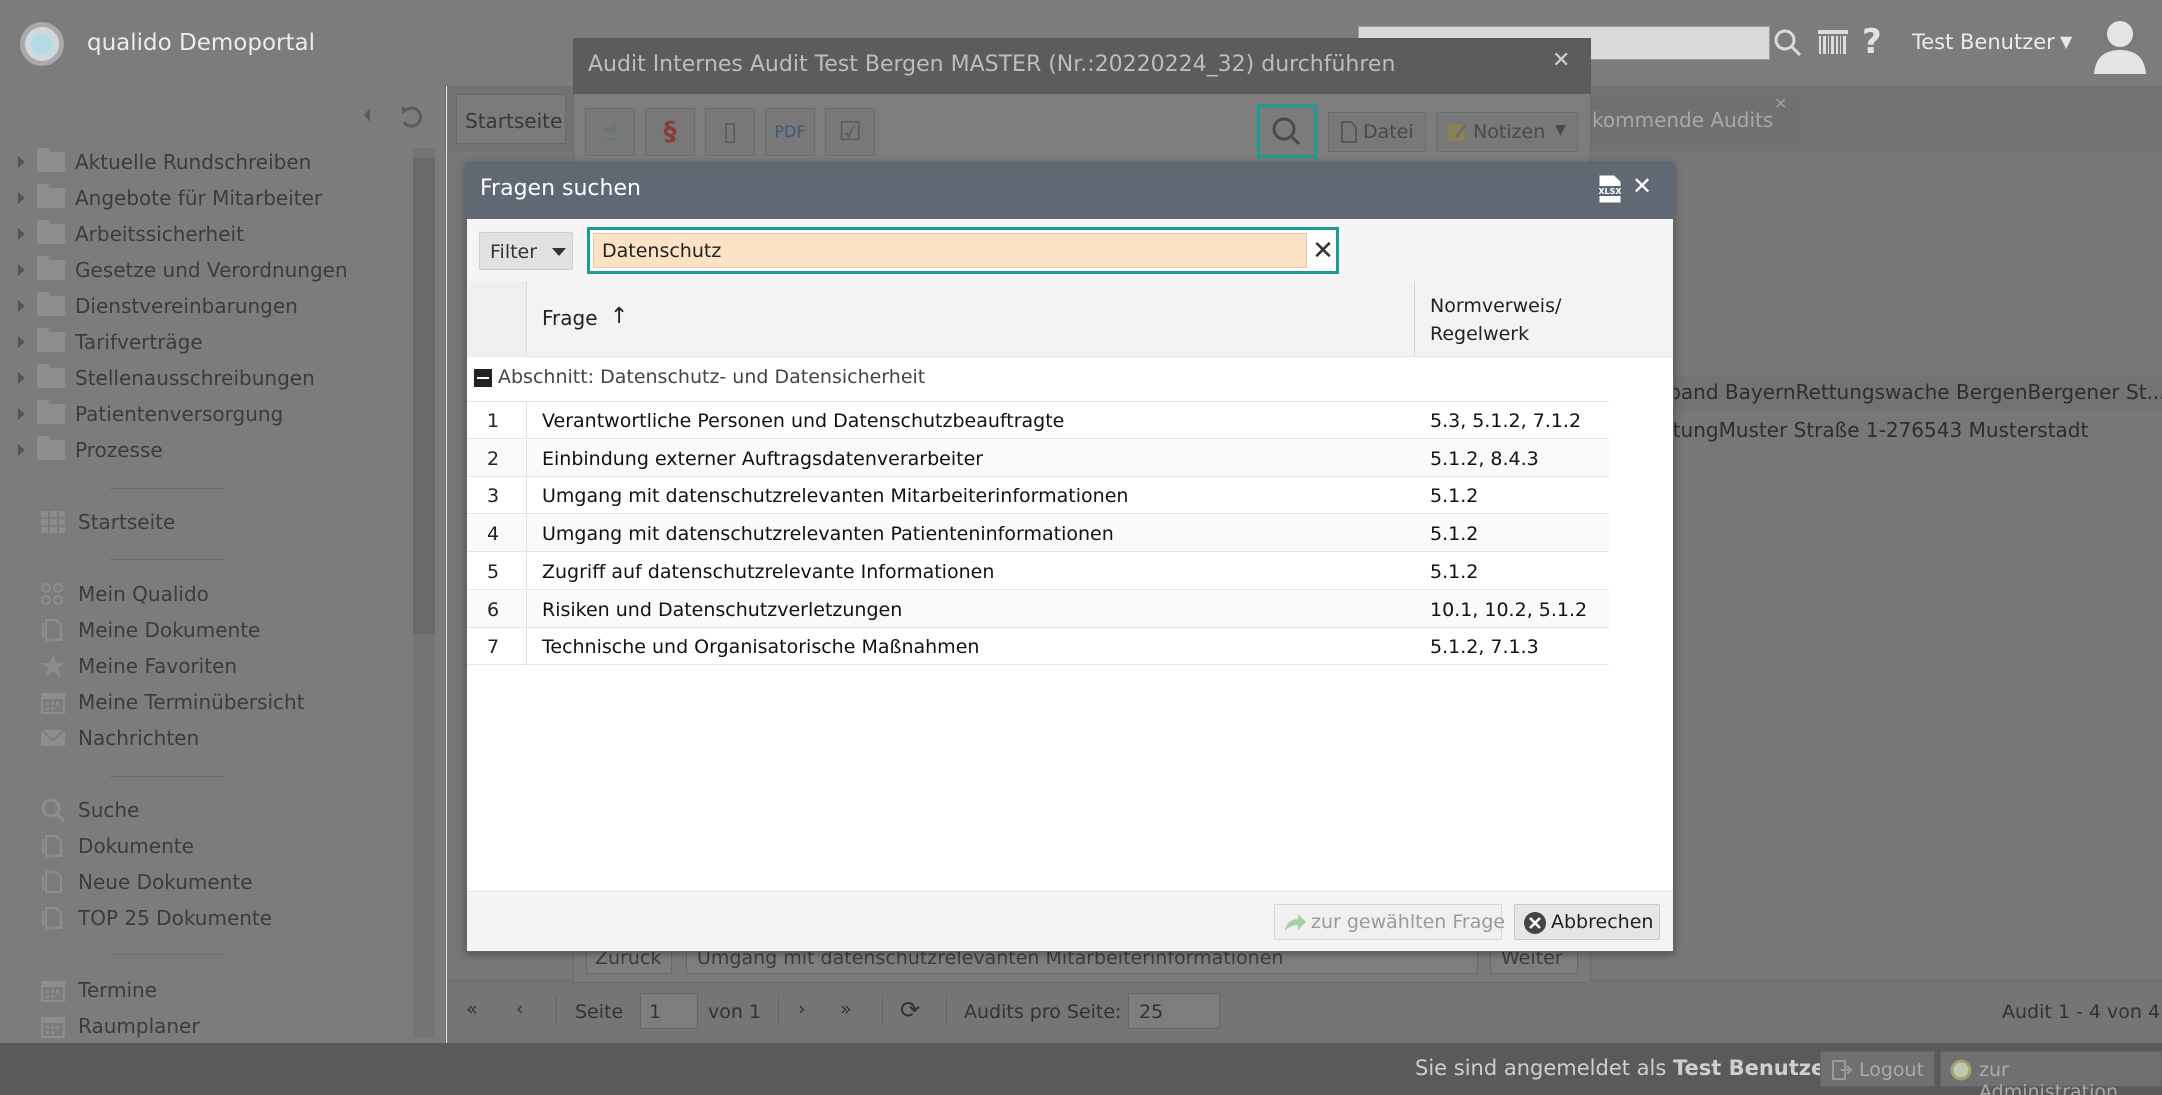 This screenshot has height=1095, width=2162. I want to click on clear-search-icon: ✕, so click(1323, 251).